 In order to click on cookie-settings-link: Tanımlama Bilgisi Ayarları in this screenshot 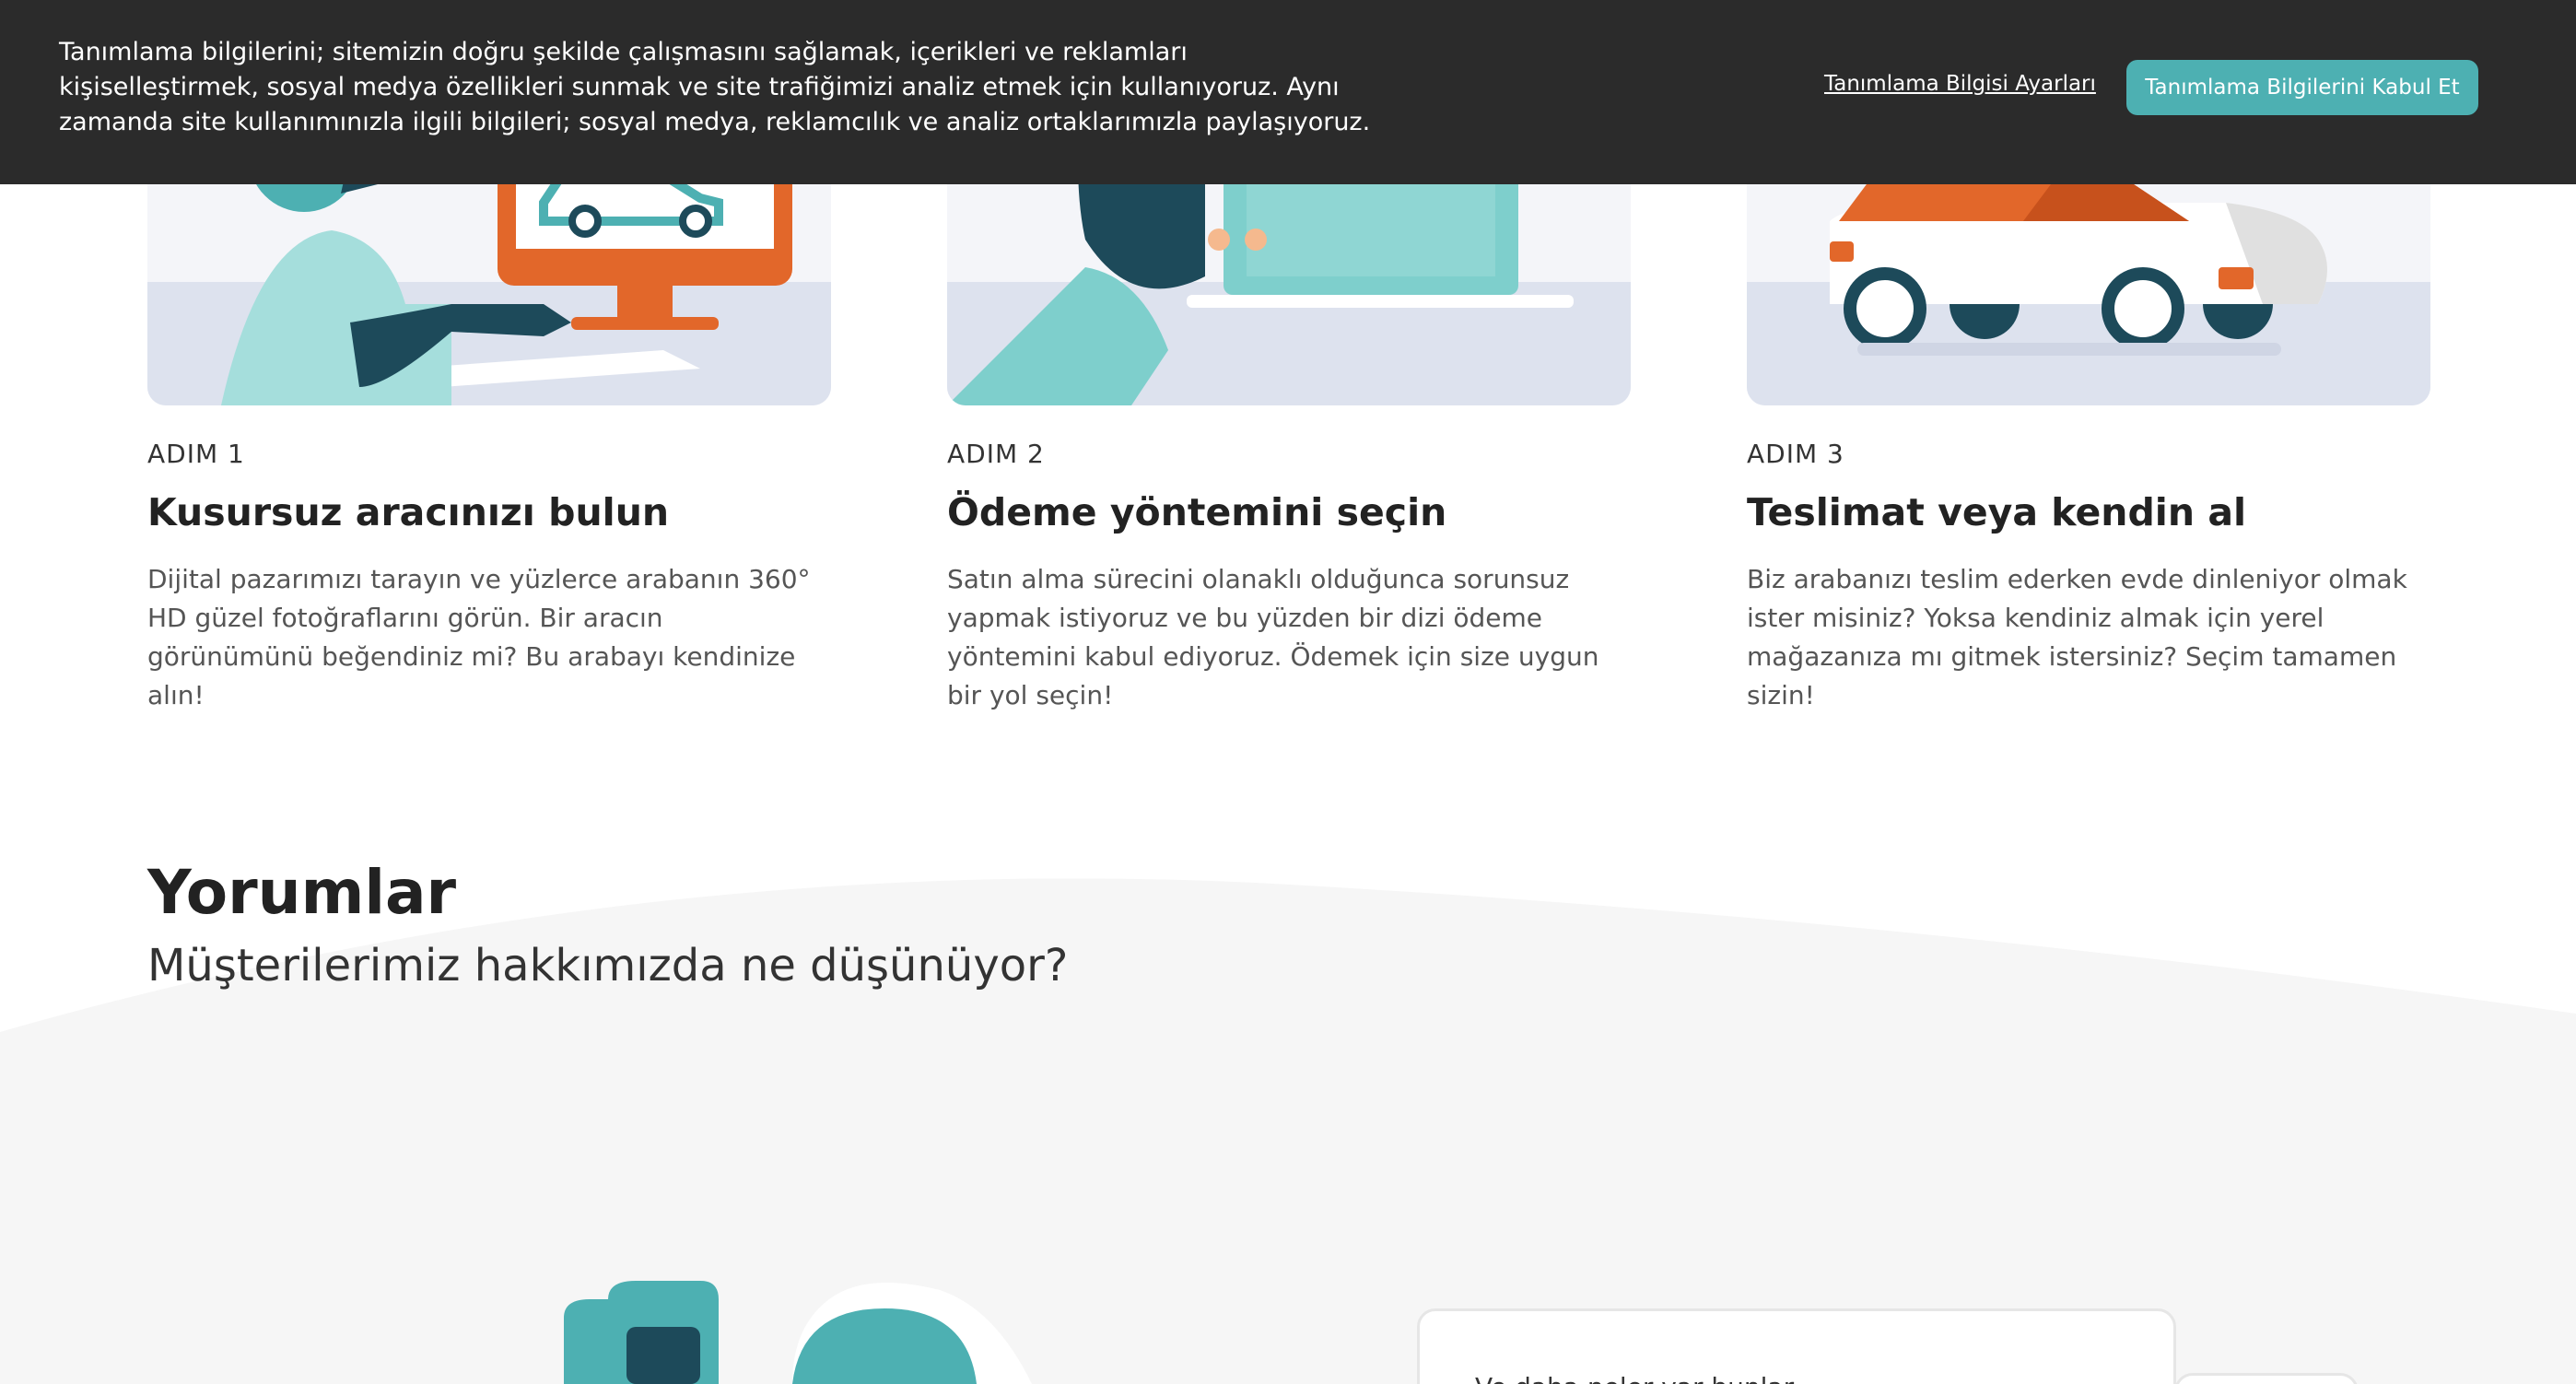, I will do `click(1960, 84)`.